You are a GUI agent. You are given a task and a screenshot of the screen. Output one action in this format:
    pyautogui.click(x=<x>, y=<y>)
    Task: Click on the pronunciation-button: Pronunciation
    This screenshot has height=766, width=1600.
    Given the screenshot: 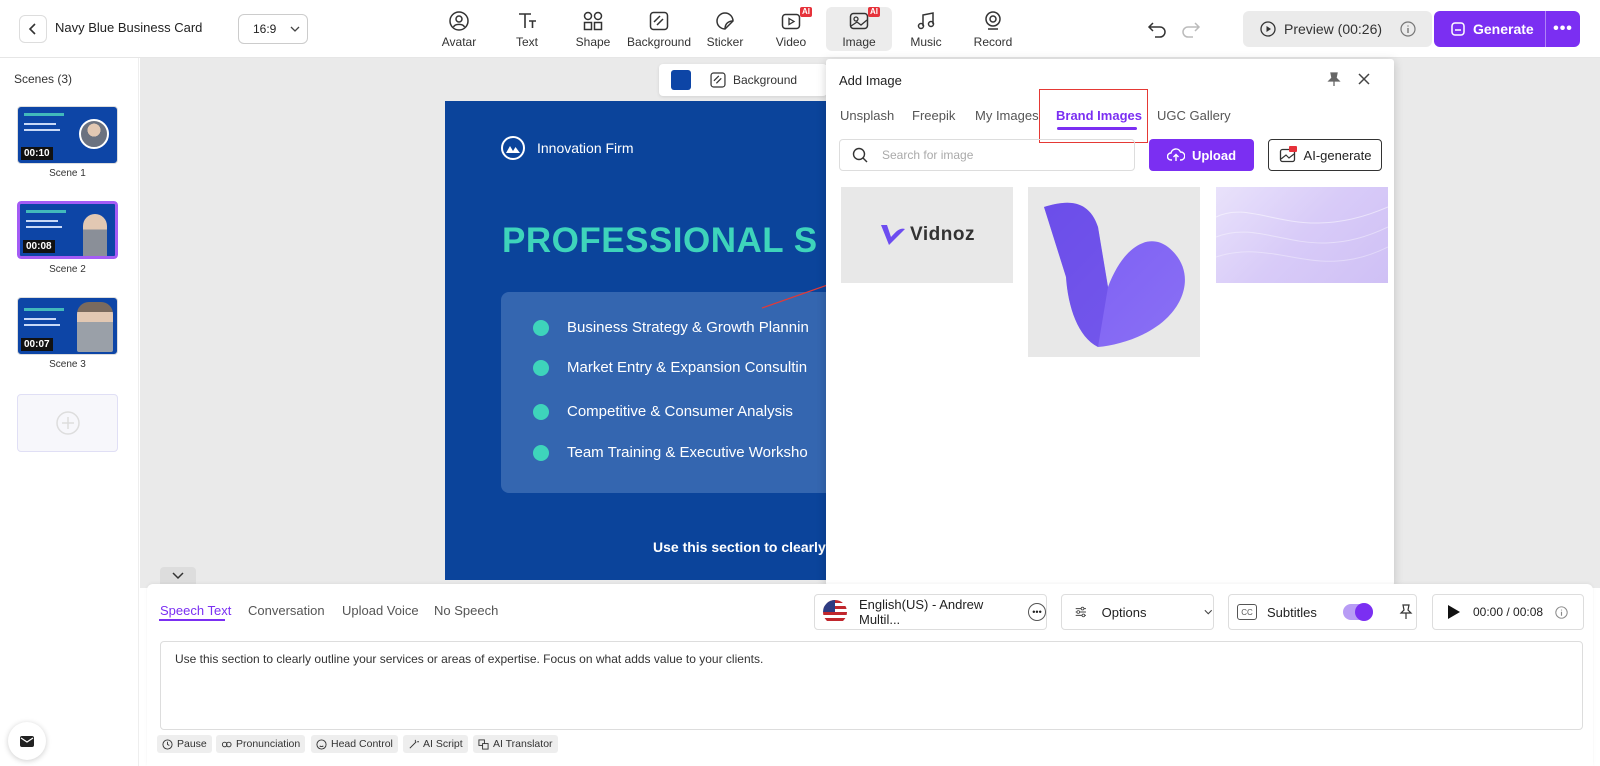 What is the action you would take?
    pyautogui.click(x=261, y=744)
    